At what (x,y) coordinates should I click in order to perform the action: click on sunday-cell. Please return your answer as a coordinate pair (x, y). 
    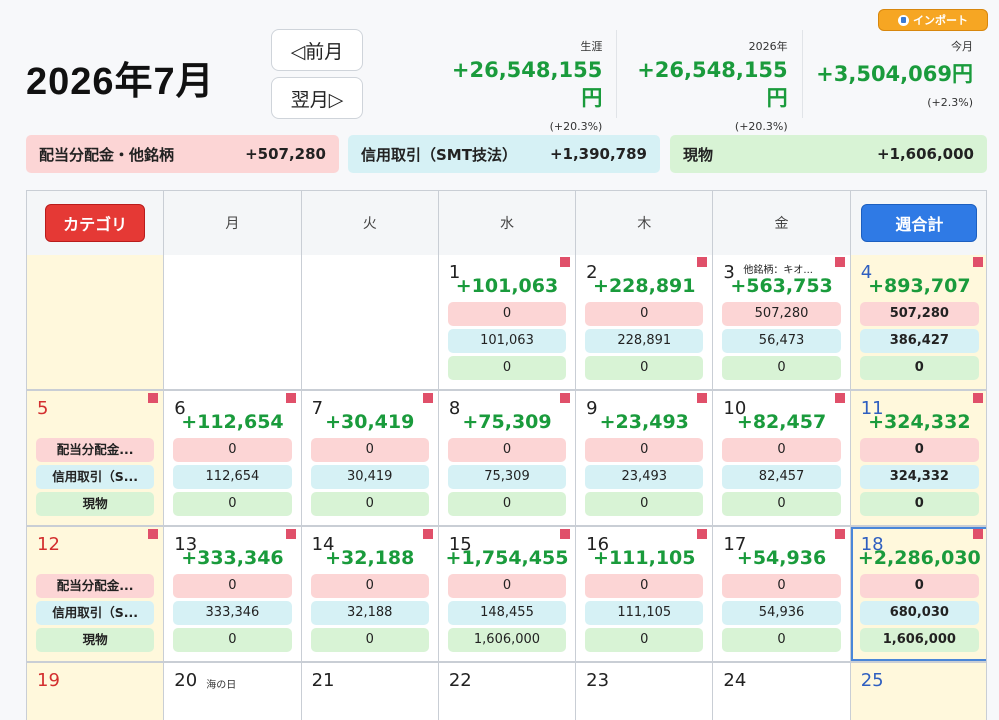
    Looking at the image, I should click on (96, 322).